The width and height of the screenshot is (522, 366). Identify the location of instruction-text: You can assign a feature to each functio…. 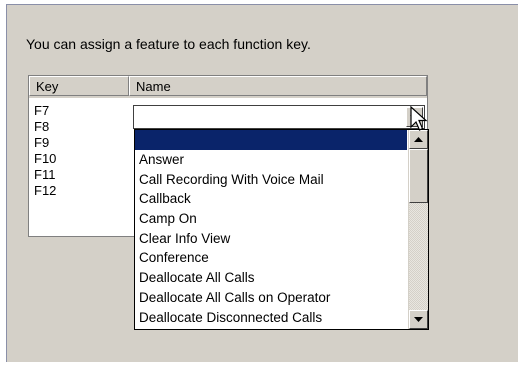
(168, 44).